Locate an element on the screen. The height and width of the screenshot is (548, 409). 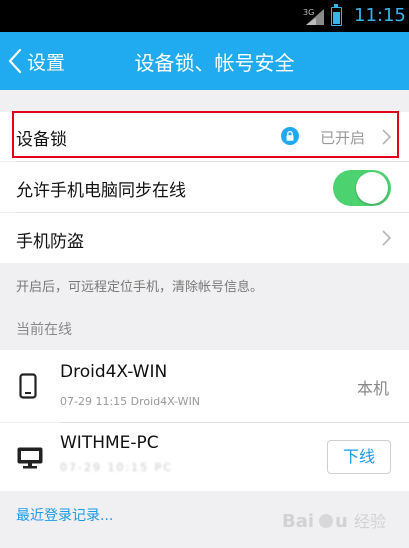
title-bar: 设置 设备锁、帐号安全 is located at coordinates (204, 61).